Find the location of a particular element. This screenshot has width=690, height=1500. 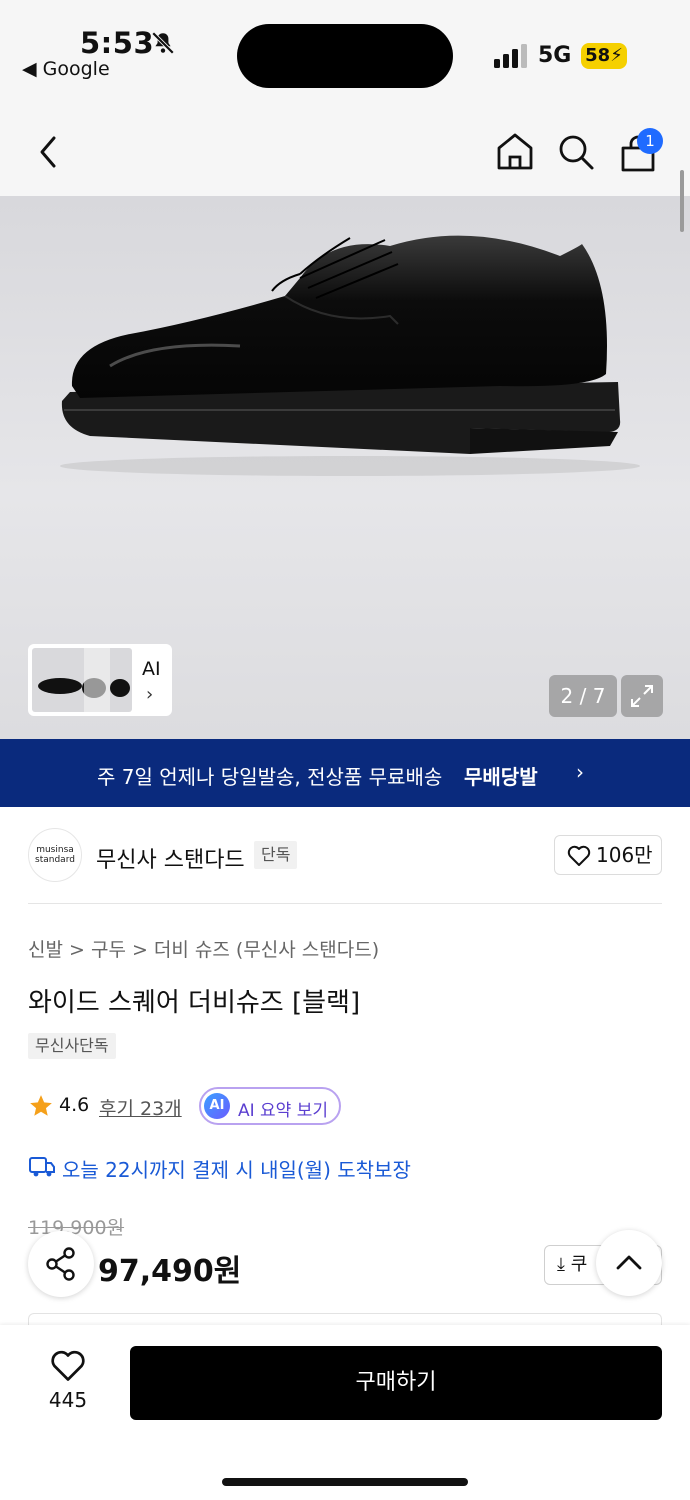

brand-name: 무신사 스탠다드 is located at coordinates (170, 858).